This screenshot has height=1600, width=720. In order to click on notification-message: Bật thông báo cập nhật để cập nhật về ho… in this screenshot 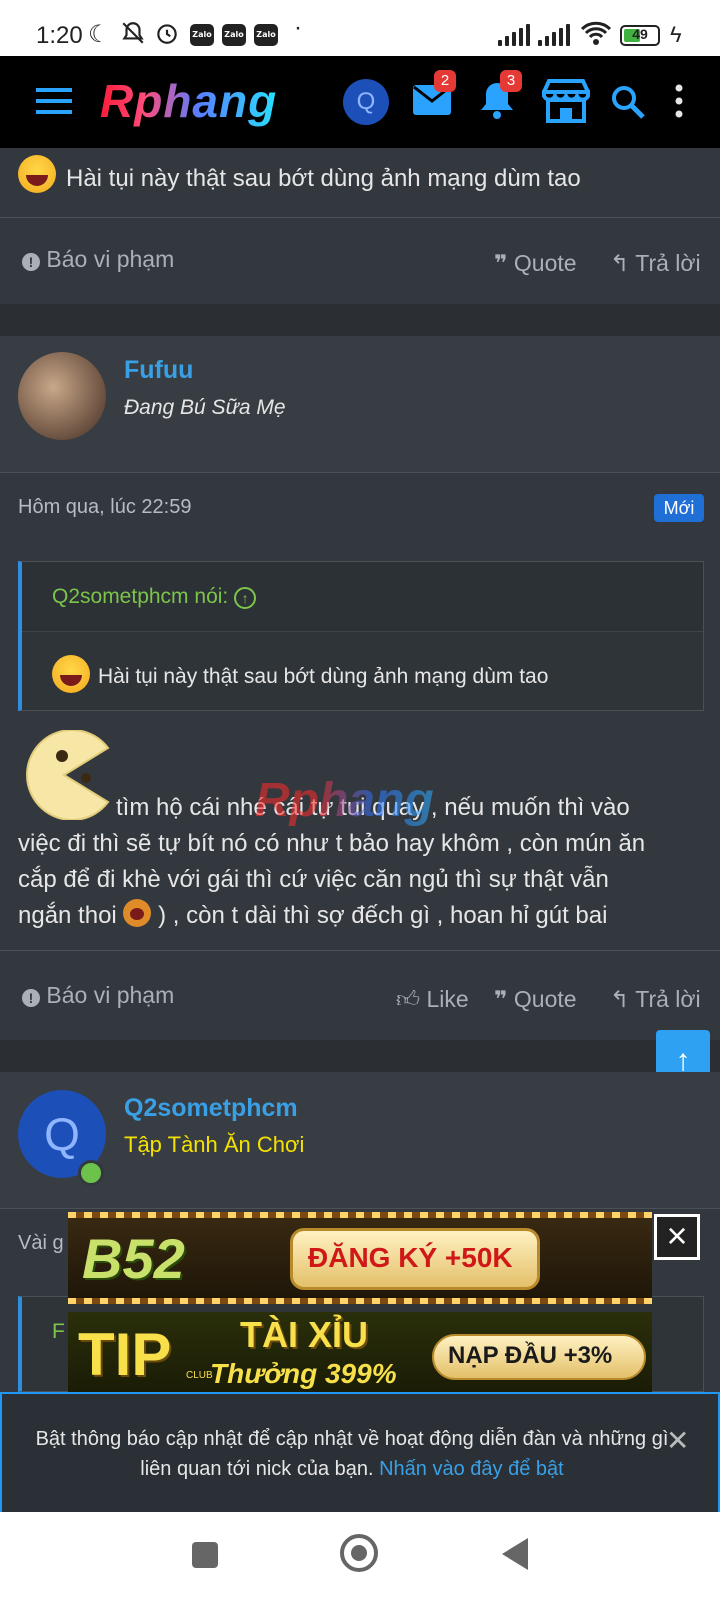, I will do `click(352, 1454)`.